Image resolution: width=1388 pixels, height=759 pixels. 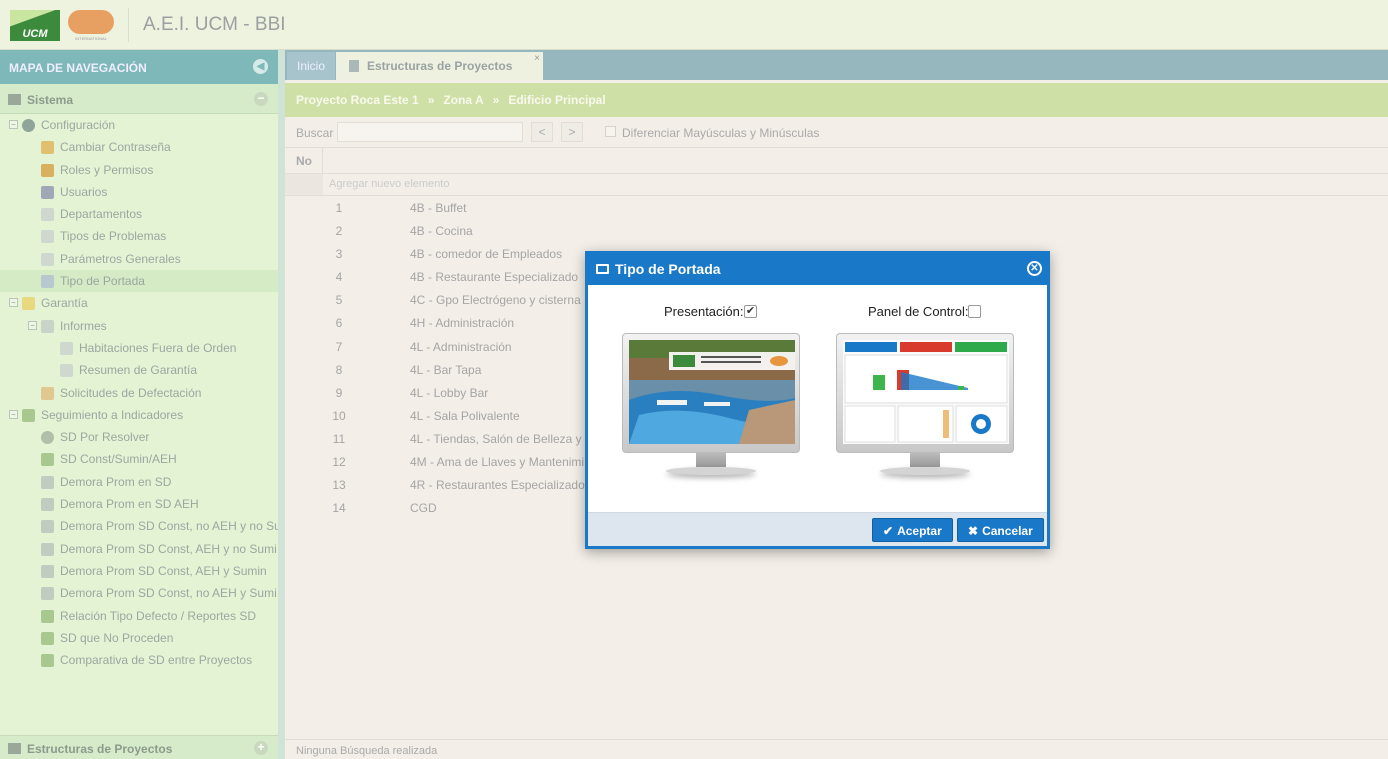 What do you see at coordinates (139, 348) in the screenshot?
I see `sidebar-item: Habitaciones Fuera de Orden` at bounding box center [139, 348].